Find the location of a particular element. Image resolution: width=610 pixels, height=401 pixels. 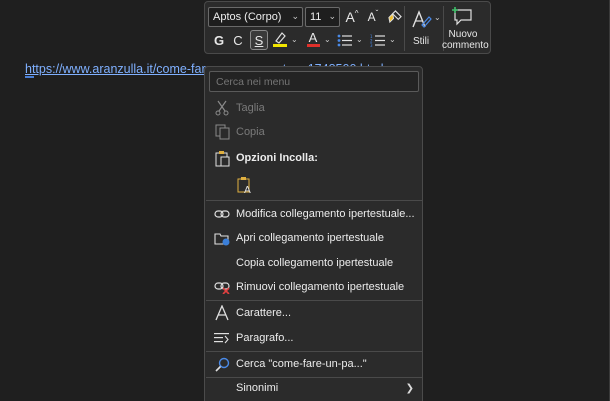

menu-item-remove-hyperlink: Rimuovi collegamento ipertestuale is located at coordinates (314, 287).